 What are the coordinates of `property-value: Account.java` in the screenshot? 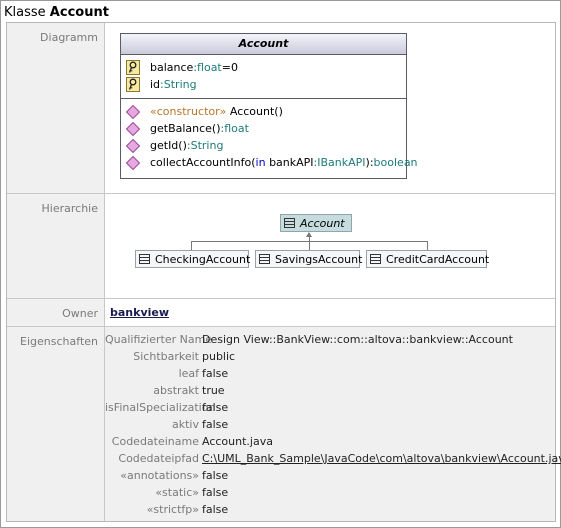 It's located at (237, 441).